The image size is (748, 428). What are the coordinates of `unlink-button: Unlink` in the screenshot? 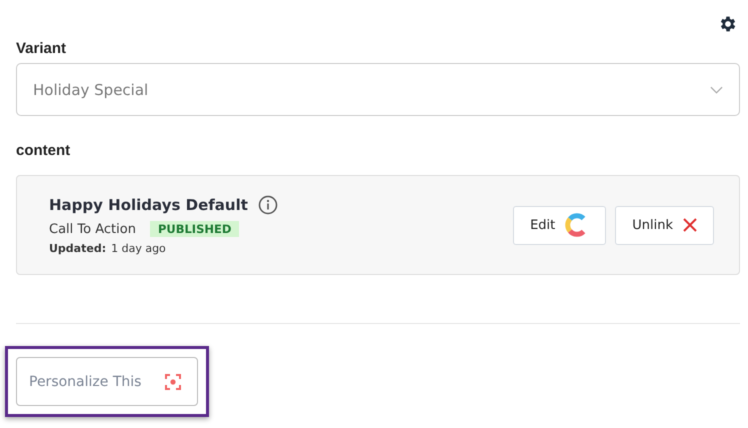 It's located at (664, 225).